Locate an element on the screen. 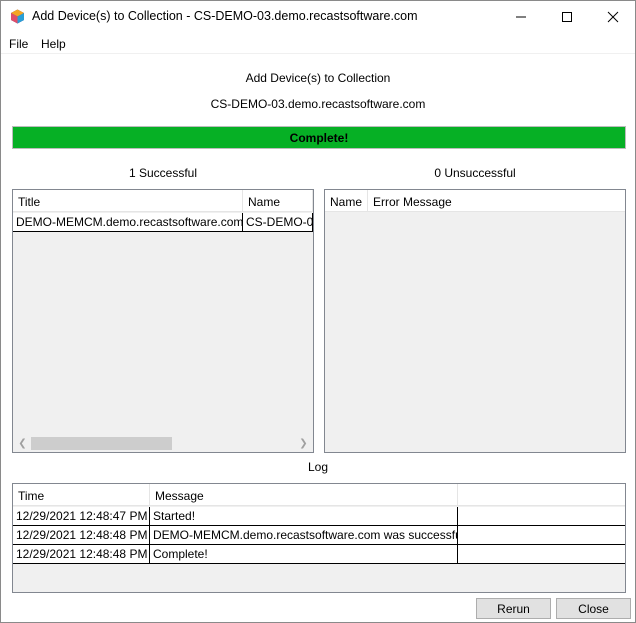 The height and width of the screenshot is (623, 636). table-row: 12/29/2021 12:48:47 PM Started! is located at coordinates (319, 516).